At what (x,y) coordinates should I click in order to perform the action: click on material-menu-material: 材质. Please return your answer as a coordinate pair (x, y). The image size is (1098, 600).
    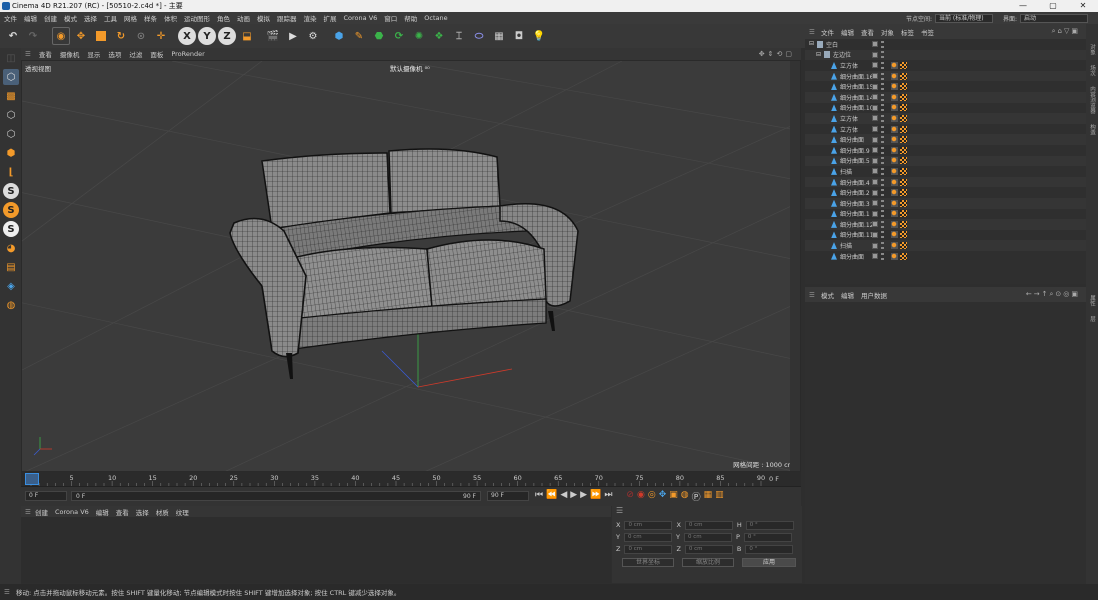
    Looking at the image, I should click on (162, 512).